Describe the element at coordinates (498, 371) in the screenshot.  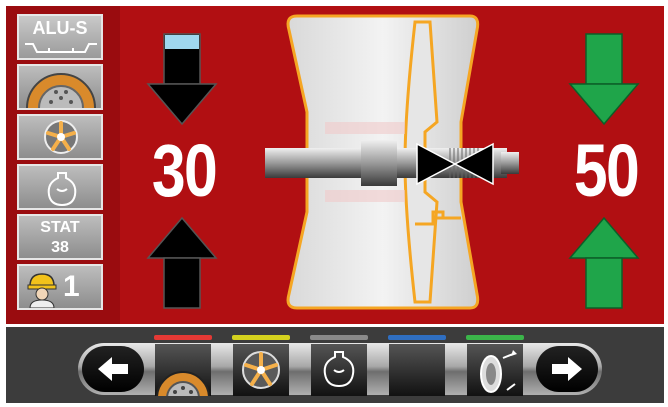
I see `tire-mount-icon` at that location.